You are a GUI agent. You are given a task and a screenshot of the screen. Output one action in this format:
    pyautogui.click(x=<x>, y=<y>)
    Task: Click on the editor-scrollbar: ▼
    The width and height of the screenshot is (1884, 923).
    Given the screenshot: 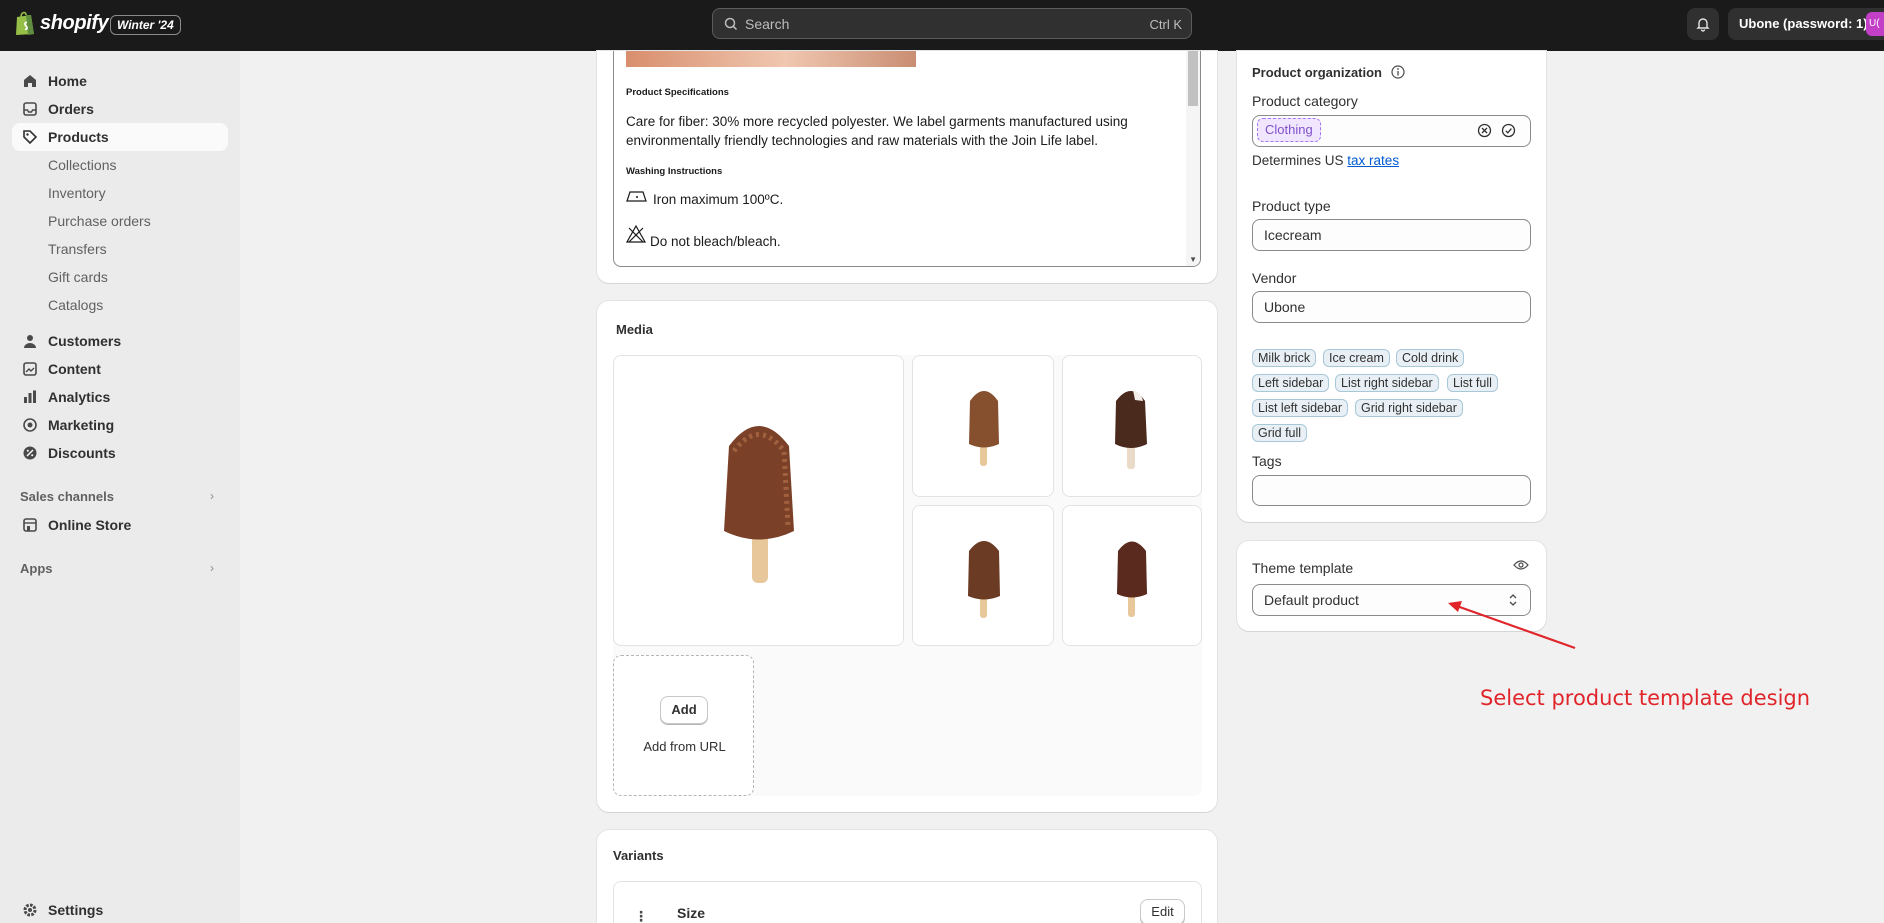 What is the action you would take?
    pyautogui.click(x=1193, y=158)
    